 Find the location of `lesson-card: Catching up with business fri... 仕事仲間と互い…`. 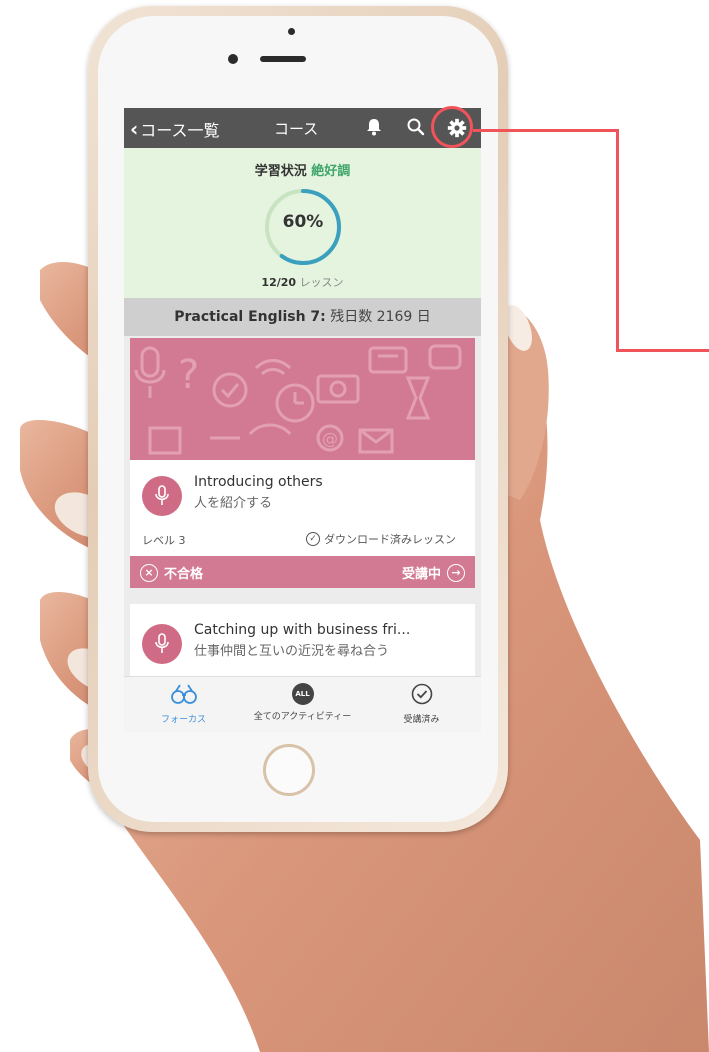

lesson-card: Catching up with business fri... 仕事仲間と互い… is located at coordinates (302, 644).